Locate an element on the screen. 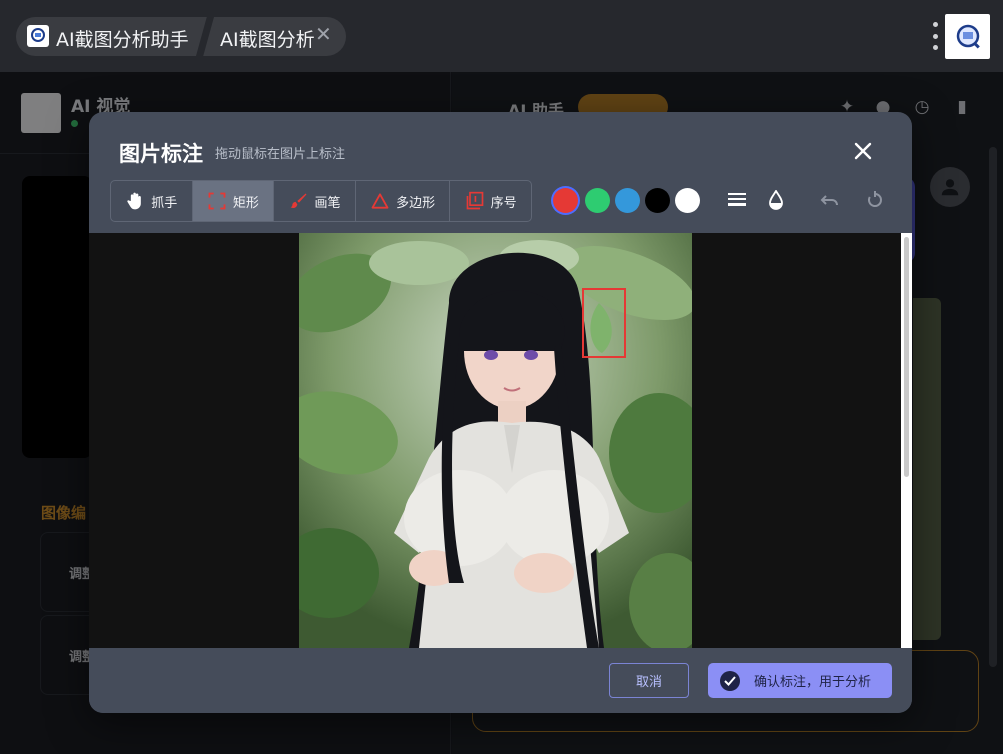 The image size is (1003, 754). confirm-label: 确认标注，用于分析 is located at coordinates (813, 682).